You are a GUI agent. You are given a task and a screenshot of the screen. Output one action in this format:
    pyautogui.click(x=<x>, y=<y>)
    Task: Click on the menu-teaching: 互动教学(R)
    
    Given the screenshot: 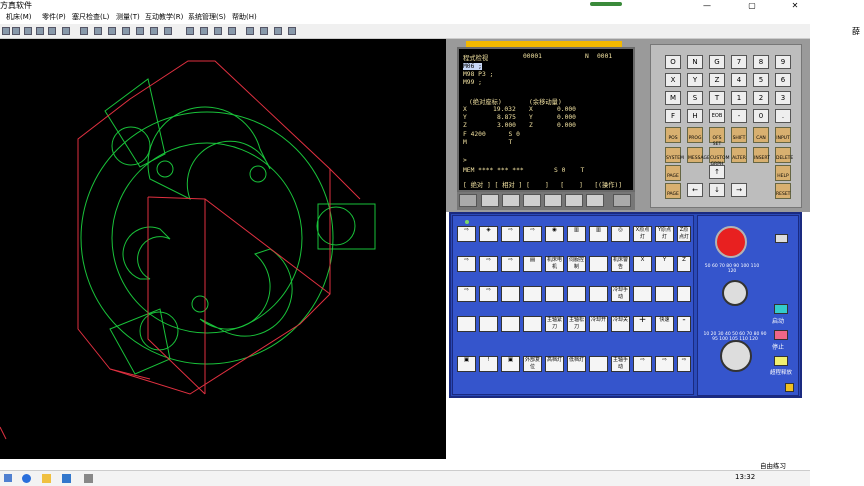 What is the action you would take?
    pyautogui.click(x=164, y=17)
    